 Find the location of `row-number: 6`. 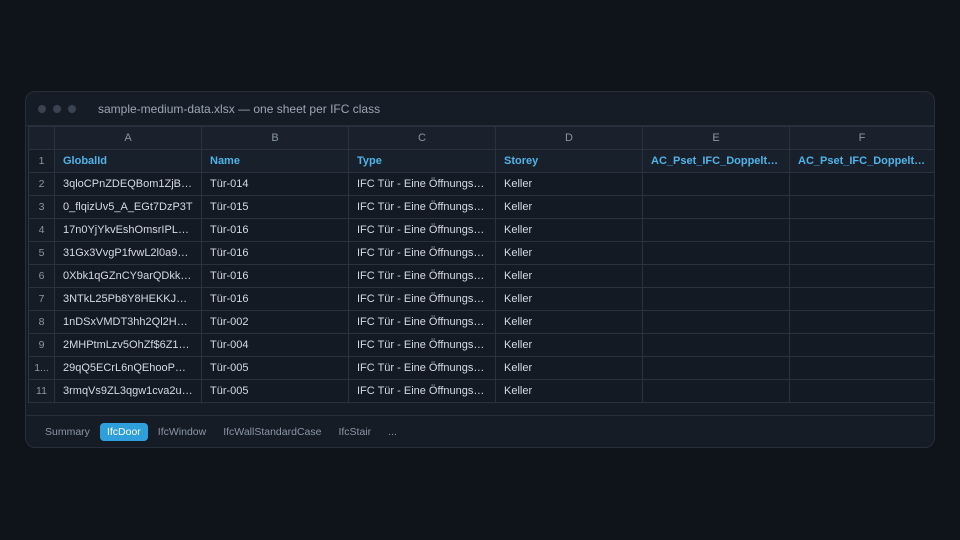

row-number: 6 is located at coordinates (41, 276).